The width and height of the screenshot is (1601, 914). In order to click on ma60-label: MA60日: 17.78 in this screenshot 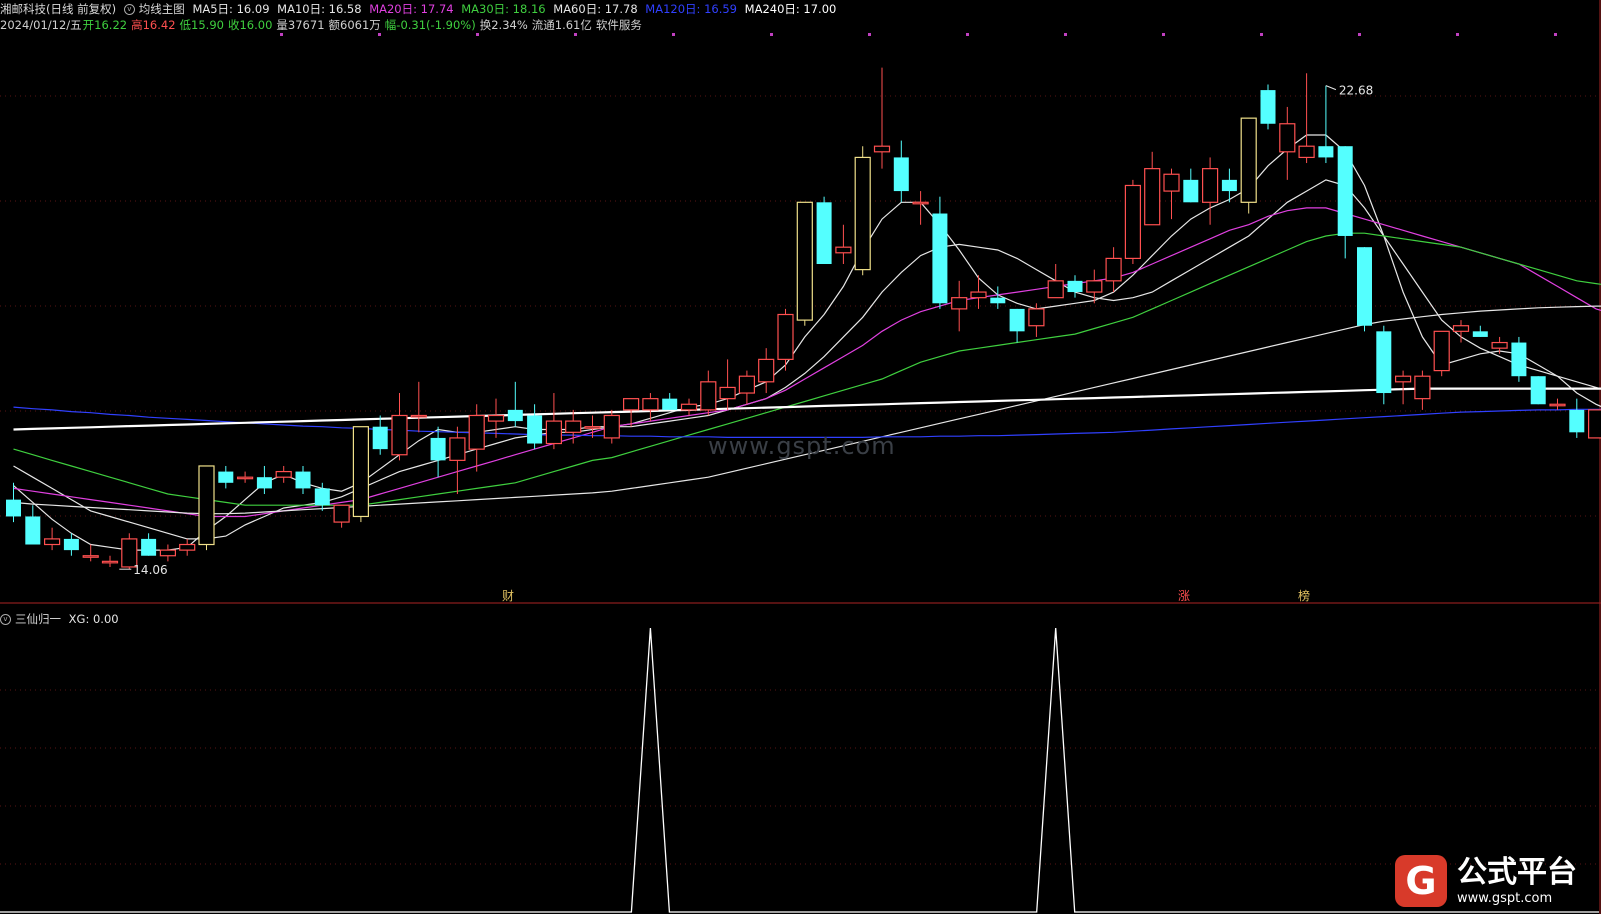, I will do `click(595, 9)`.